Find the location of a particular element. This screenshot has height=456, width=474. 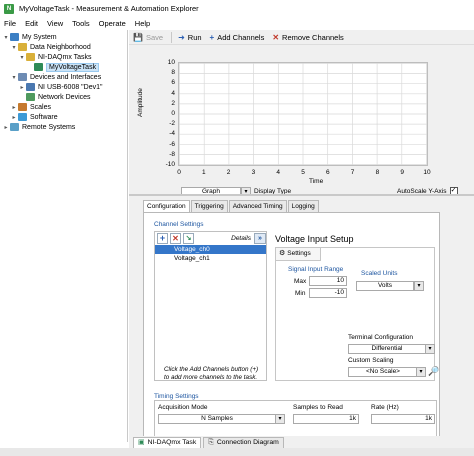

y-axis-label: Amplitude is located at coordinates (140, 102).